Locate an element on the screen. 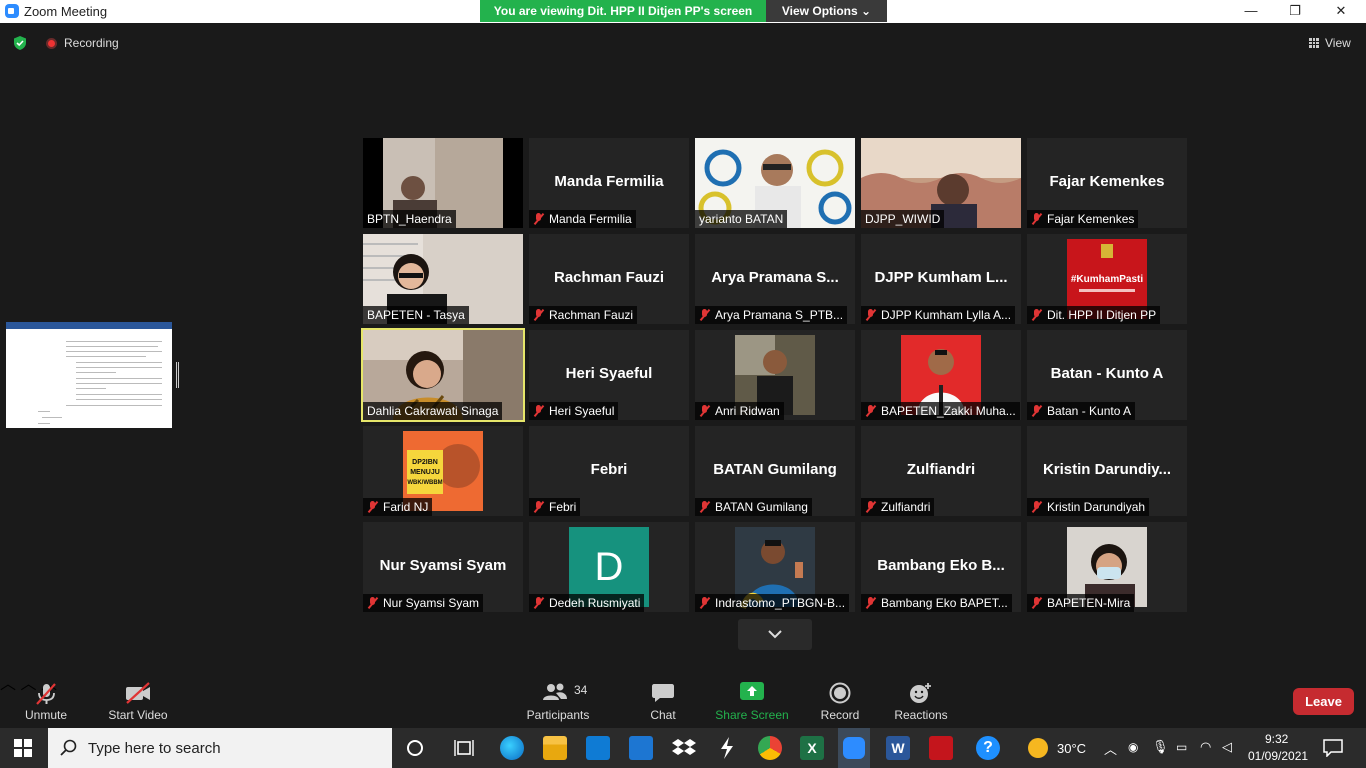 This screenshot has height=768, width=1366. temperature: 30°C is located at coordinates (1071, 748).